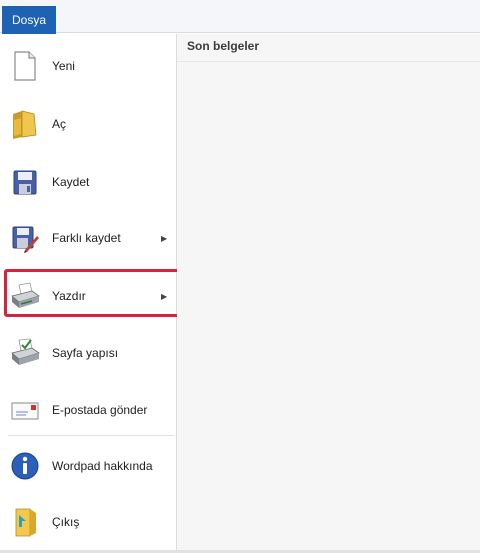 This screenshot has height=553, width=480. What do you see at coordinates (25, 66) in the screenshot?
I see `new-document-icon` at bounding box center [25, 66].